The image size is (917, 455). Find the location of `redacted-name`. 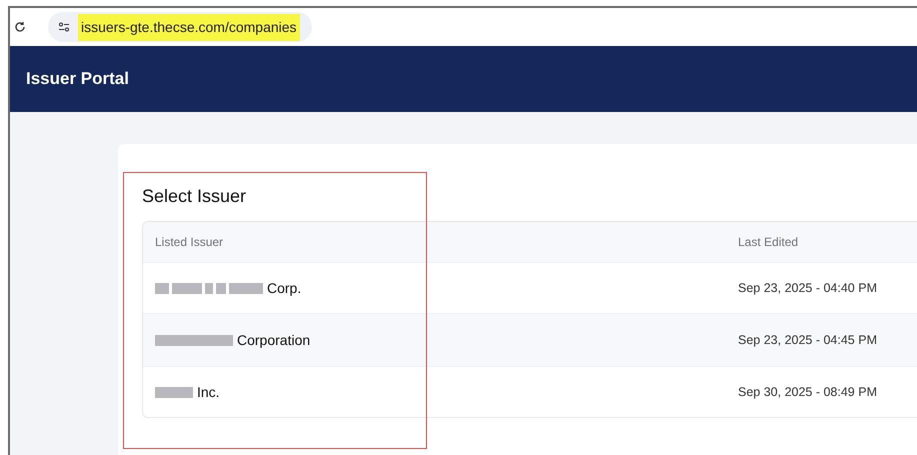

redacted-name is located at coordinates (174, 392).